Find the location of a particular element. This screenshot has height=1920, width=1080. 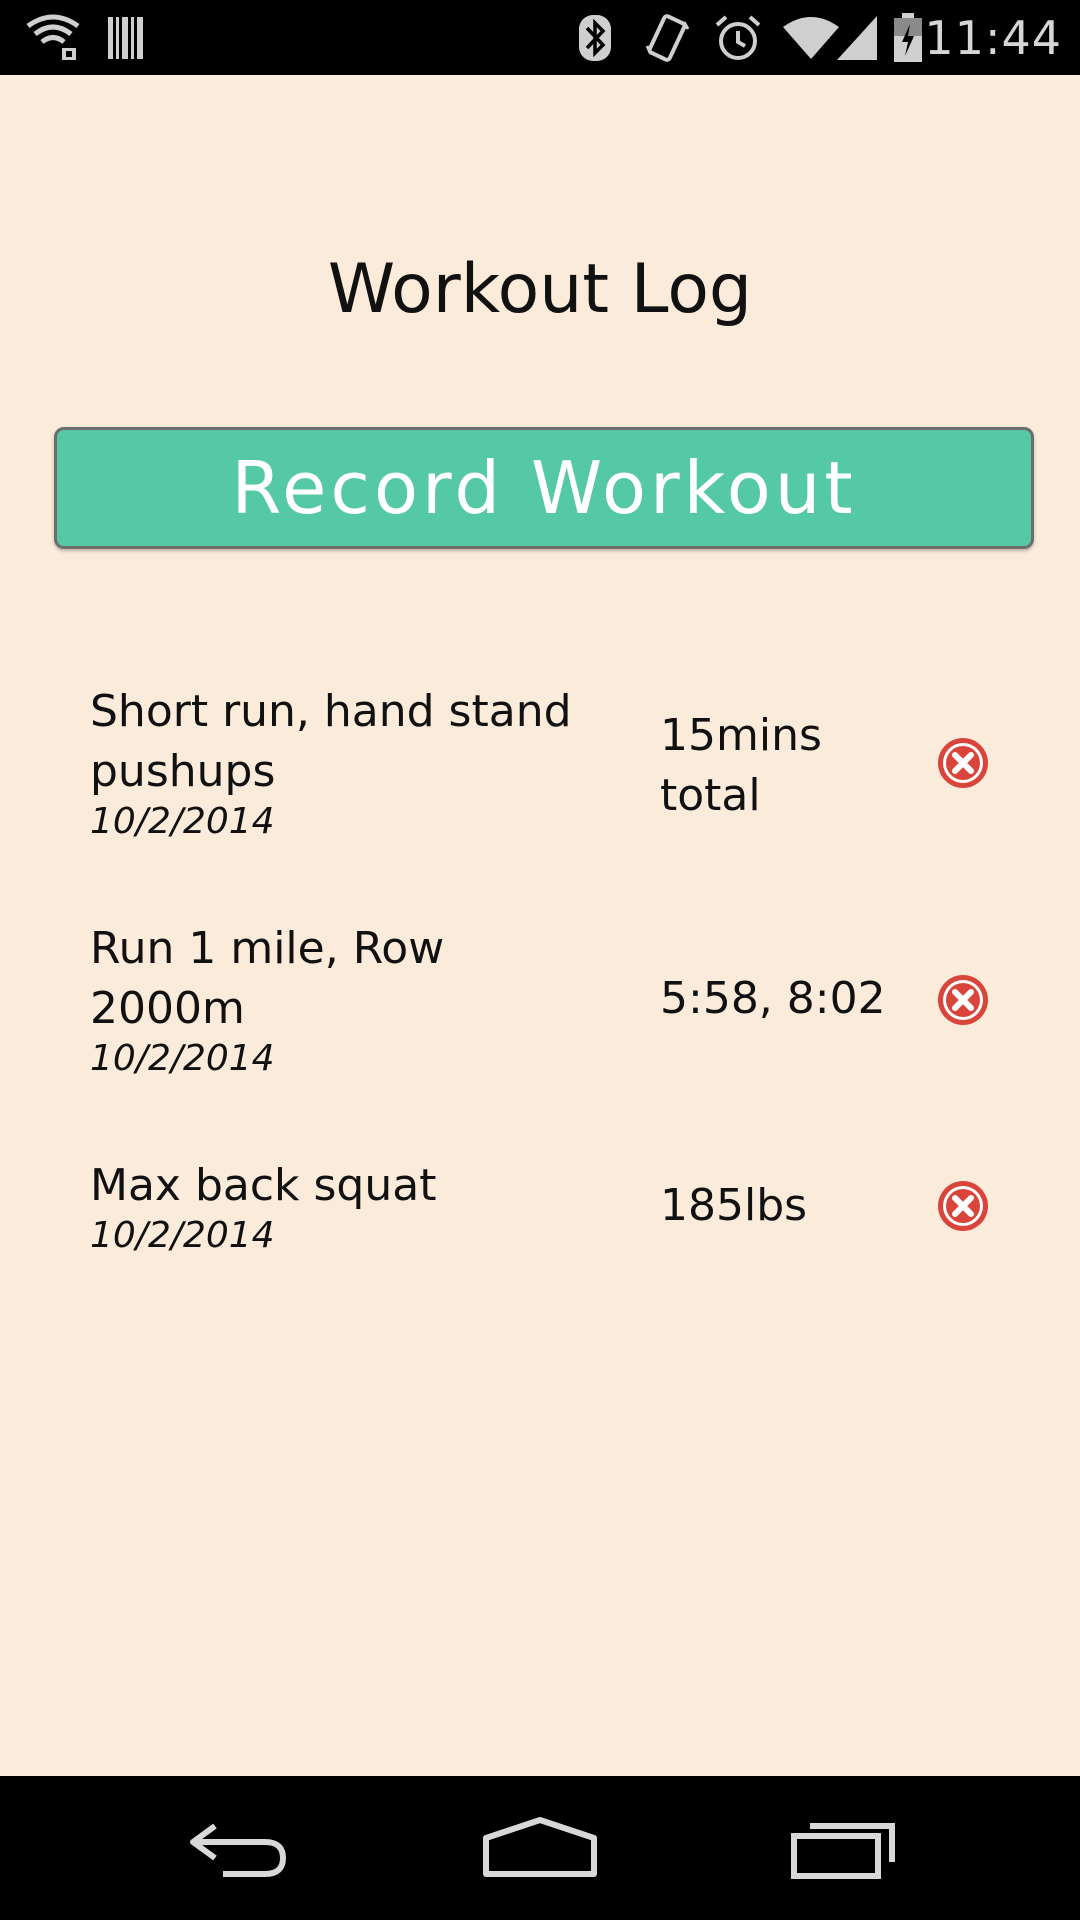

alarm-icon is located at coordinates (738, 38).